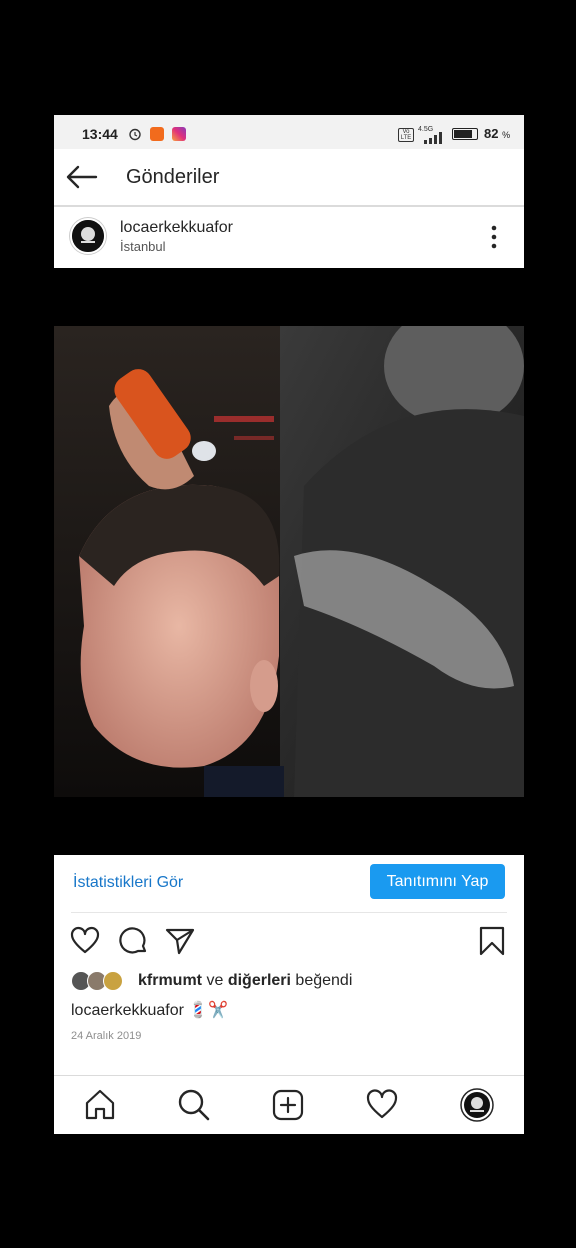 The height and width of the screenshot is (1248, 576). What do you see at coordinates (179, 134) in the screenshot?
I see `instagram-icon` at bounding box center [179, 134].